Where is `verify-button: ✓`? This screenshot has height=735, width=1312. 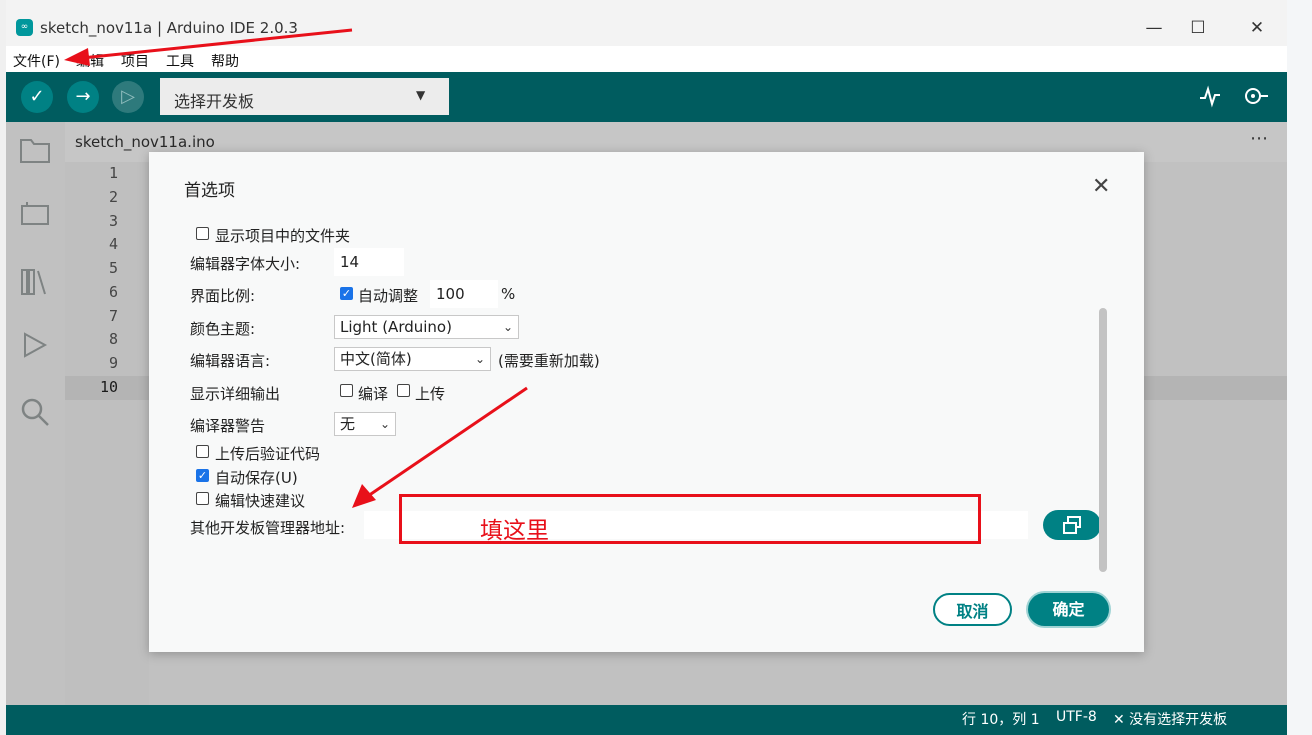 verify-button: ✓ is located at coordinates (37, 97).